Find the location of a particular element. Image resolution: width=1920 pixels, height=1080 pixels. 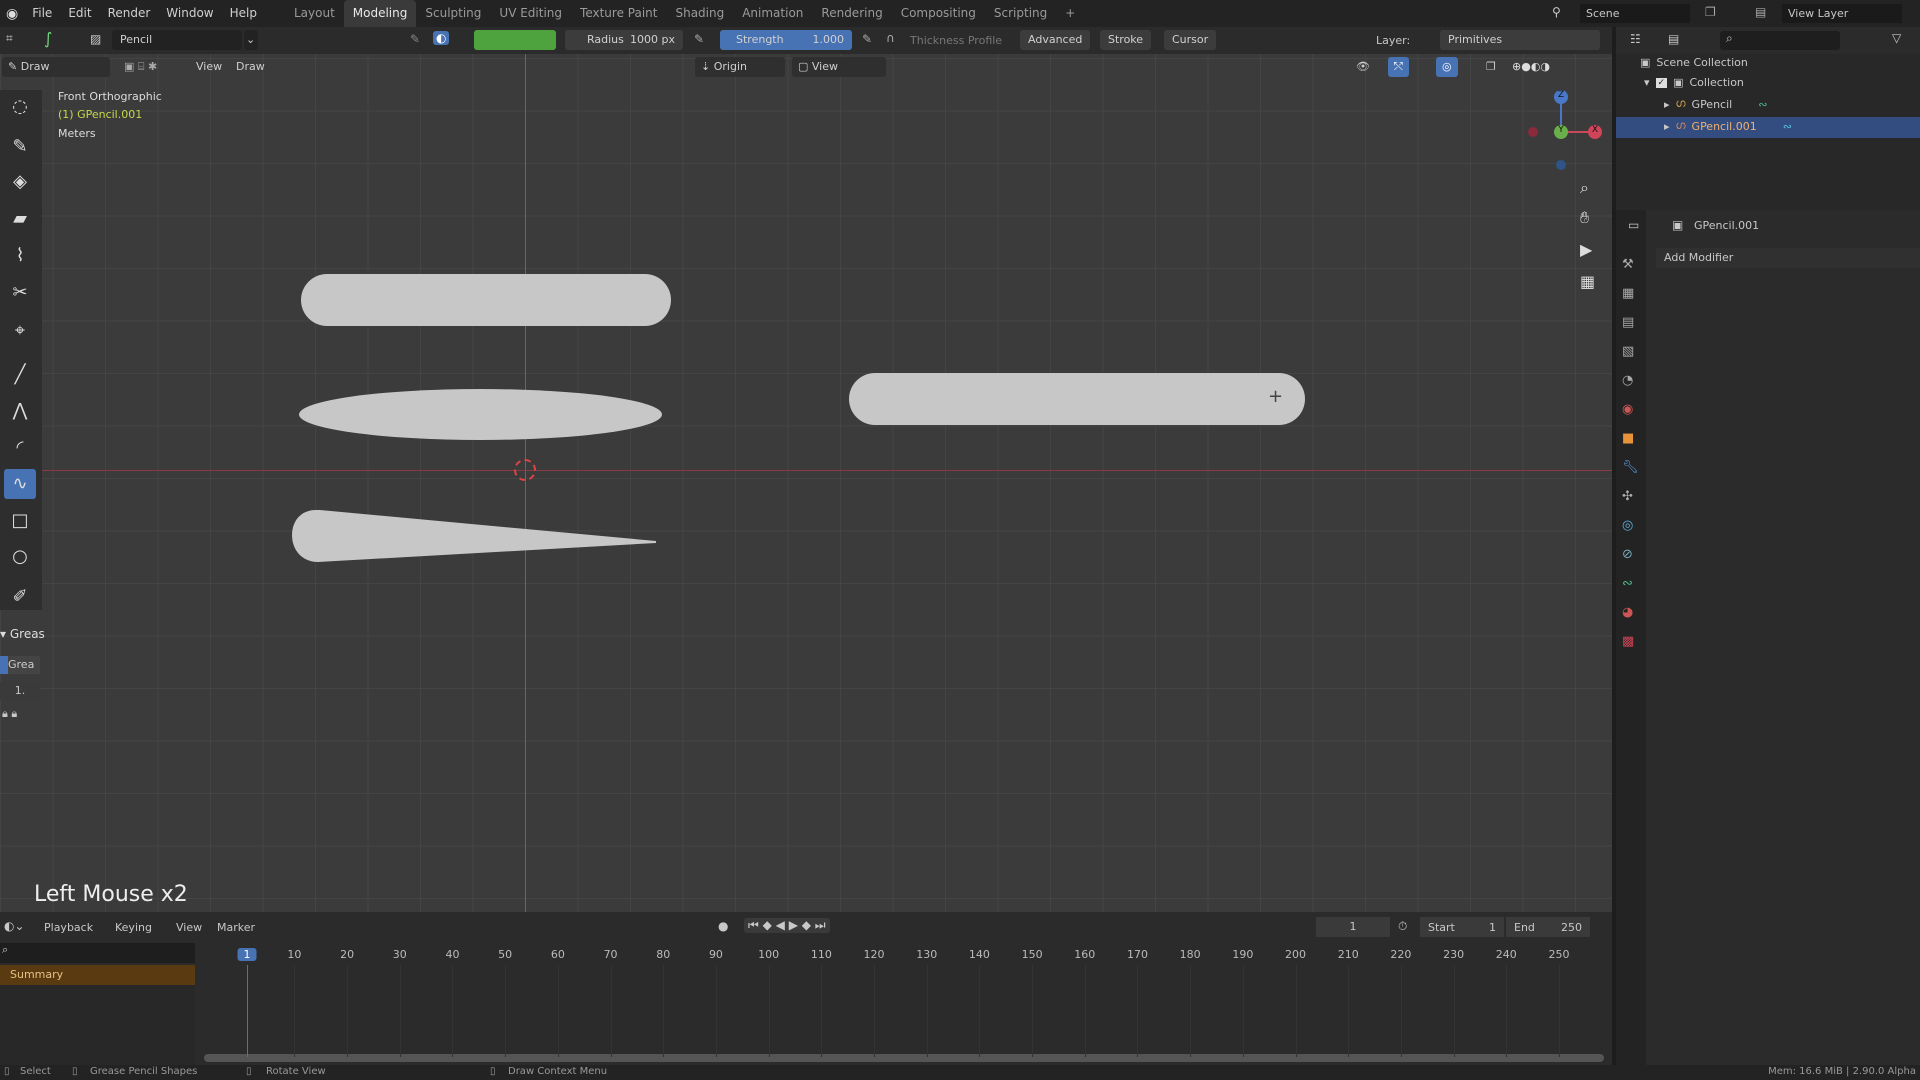

frame-tick: 30 is located at coordinates (400, 954).